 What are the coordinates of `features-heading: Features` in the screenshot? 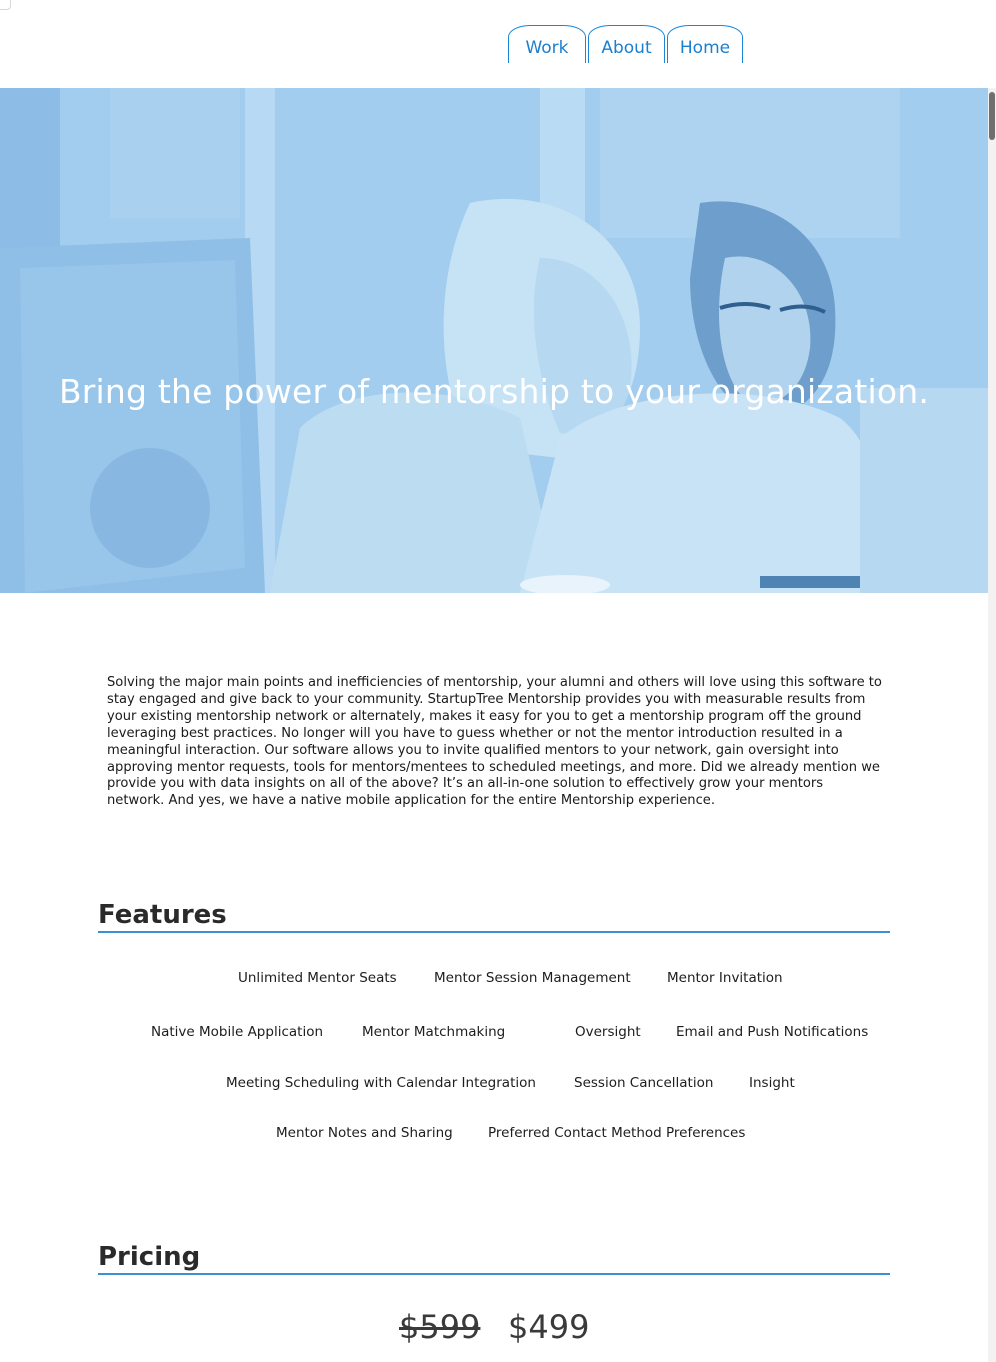 It's located at (494, 916).